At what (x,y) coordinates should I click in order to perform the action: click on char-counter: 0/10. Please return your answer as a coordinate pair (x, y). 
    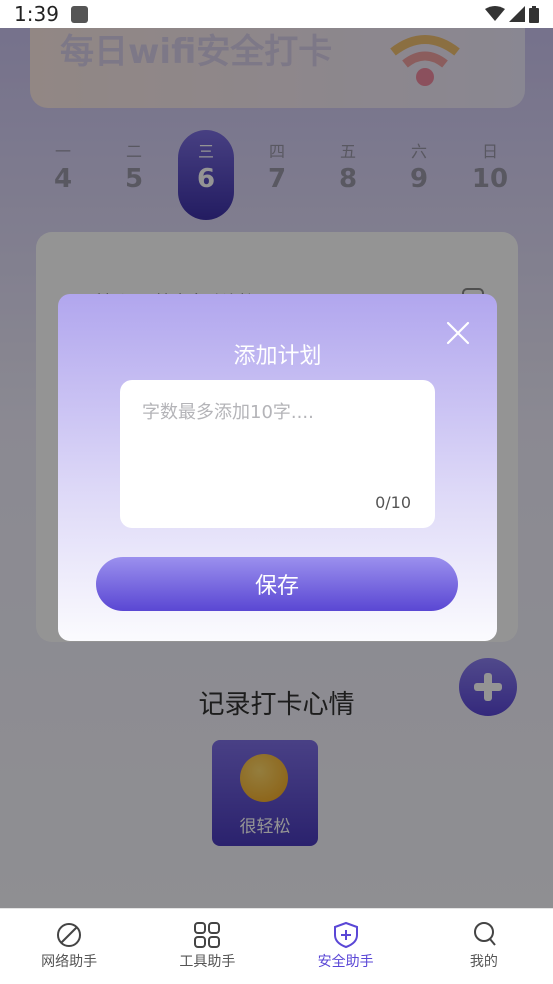
    Looking at the image, I should click on (393, 502).